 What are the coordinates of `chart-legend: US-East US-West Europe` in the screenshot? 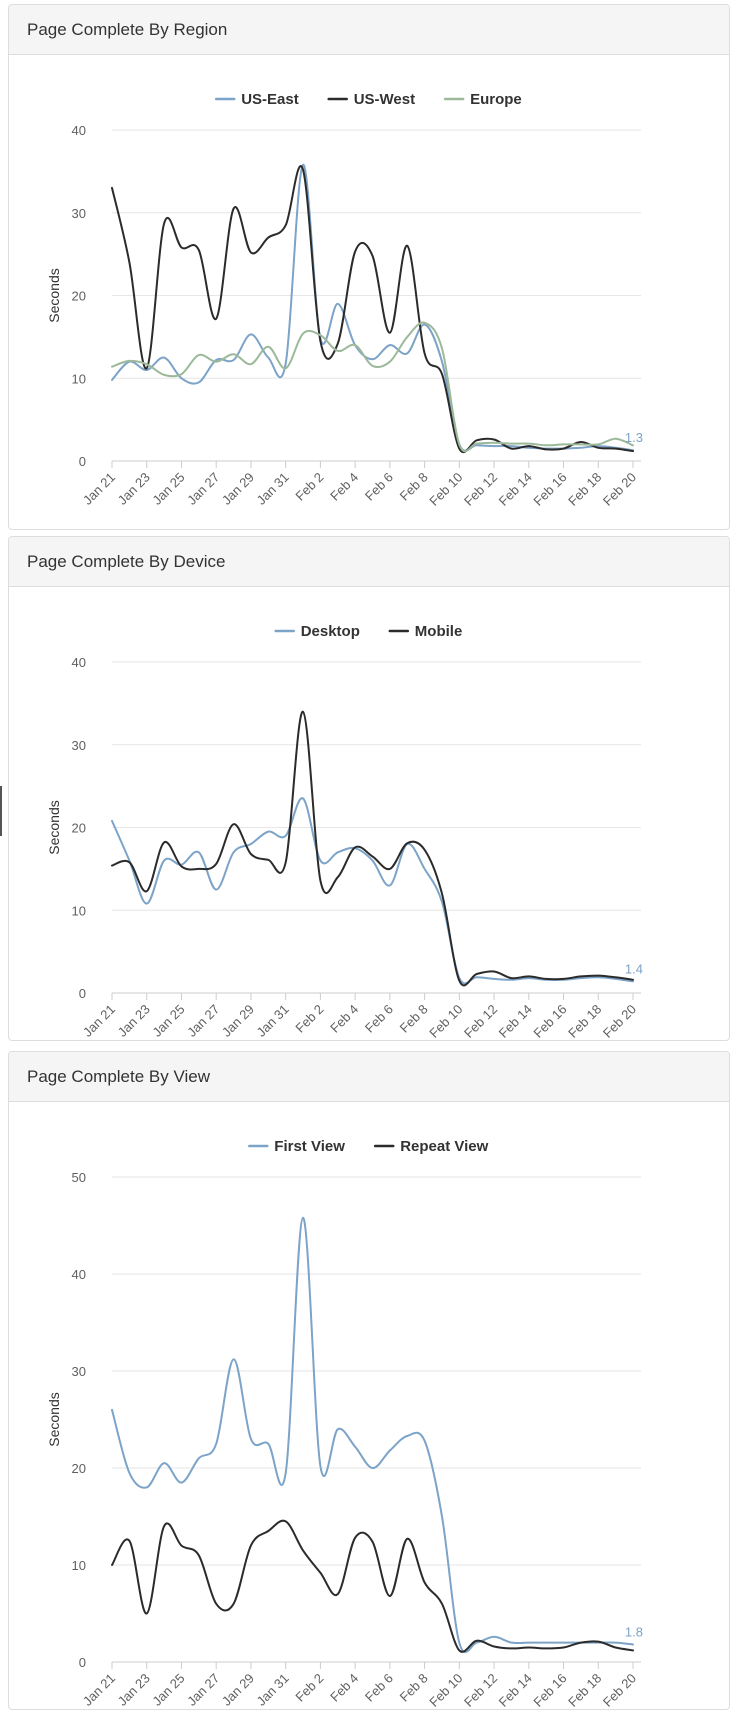 It's located at (368, 99).